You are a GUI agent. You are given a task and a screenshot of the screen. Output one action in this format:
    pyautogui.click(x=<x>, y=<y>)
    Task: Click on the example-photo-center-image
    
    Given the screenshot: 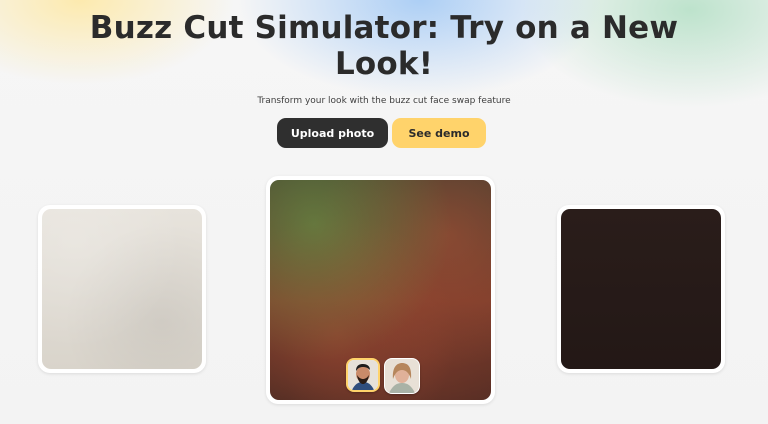 What is the action you would take?
    pyautogui.click(x=380, y=290)
    